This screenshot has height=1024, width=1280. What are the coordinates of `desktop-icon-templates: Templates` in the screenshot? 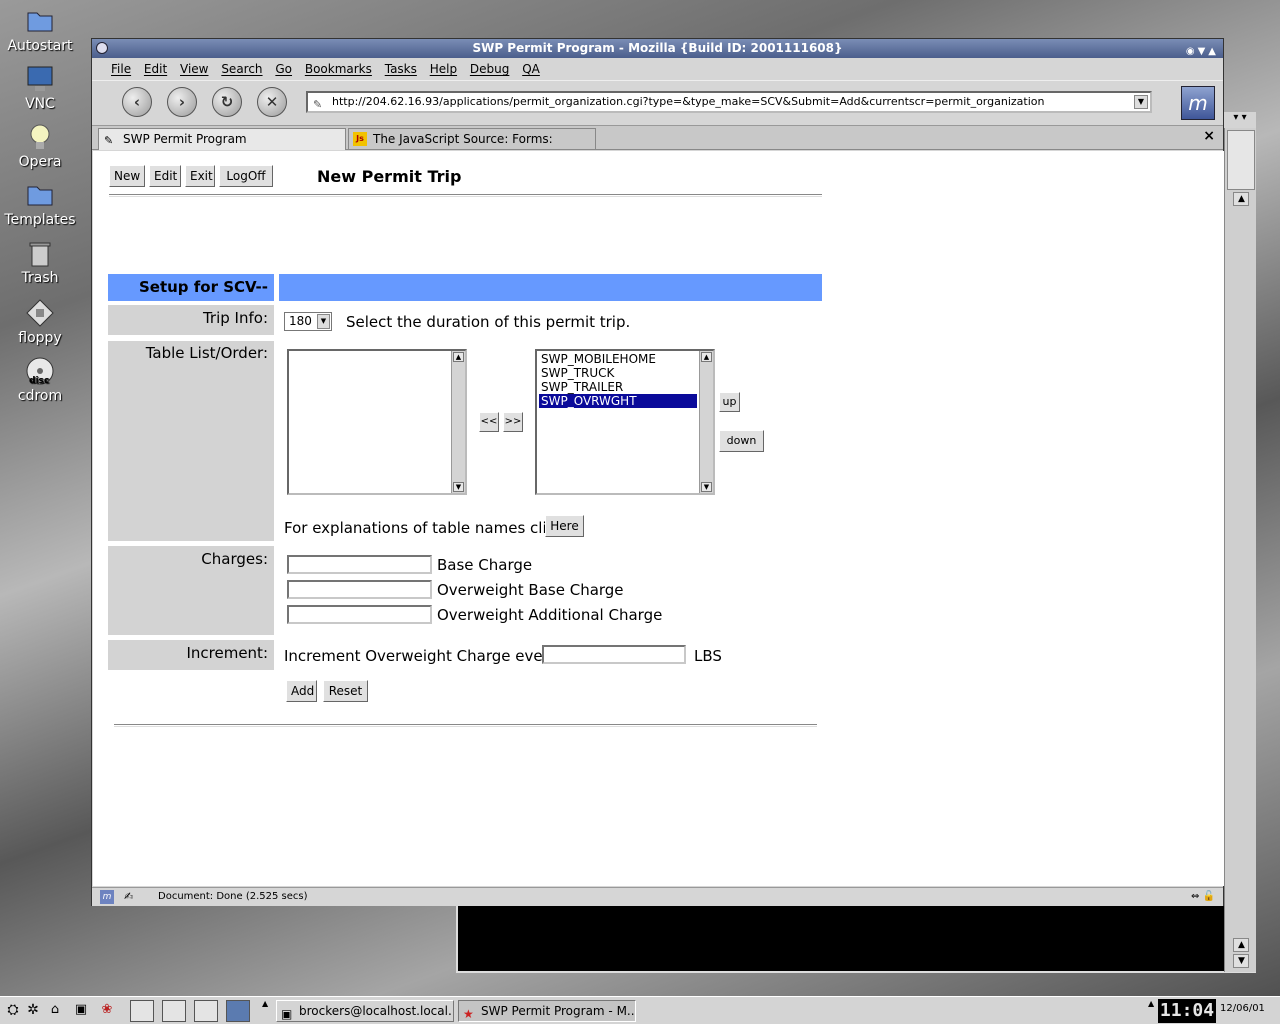 It's located at (40, 204).